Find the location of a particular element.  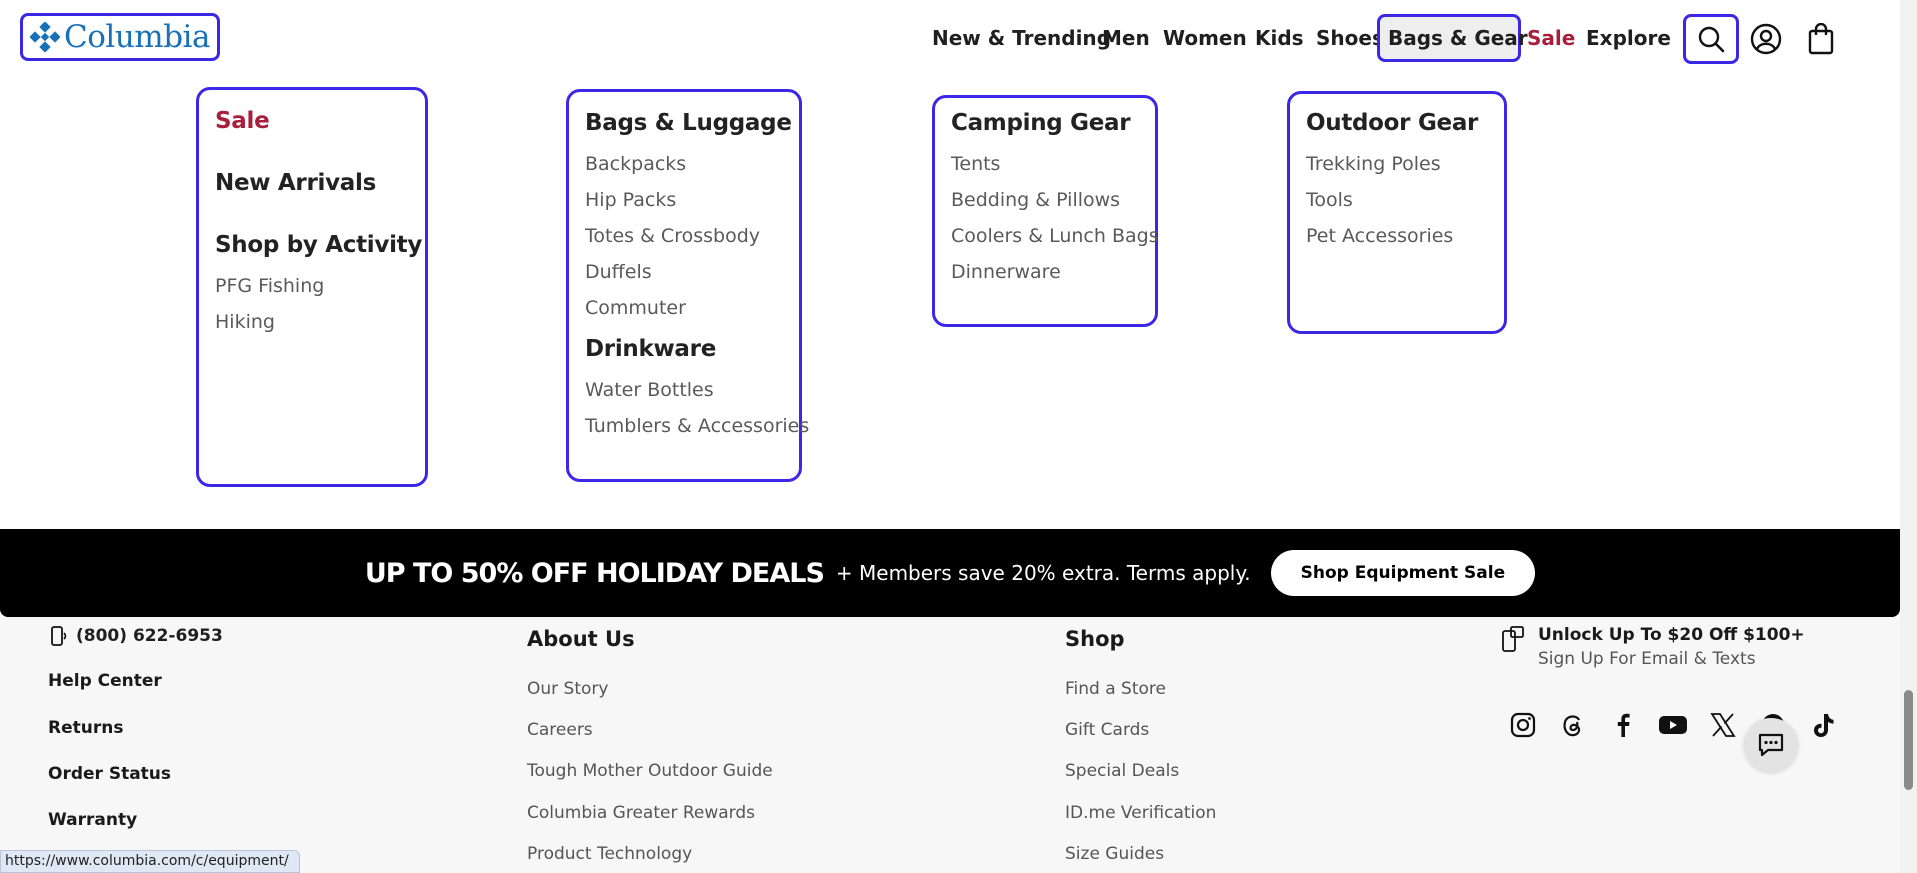

footer-link-greater-rewards: Columbia Greater Rewards is located at coordinates (641, 813).